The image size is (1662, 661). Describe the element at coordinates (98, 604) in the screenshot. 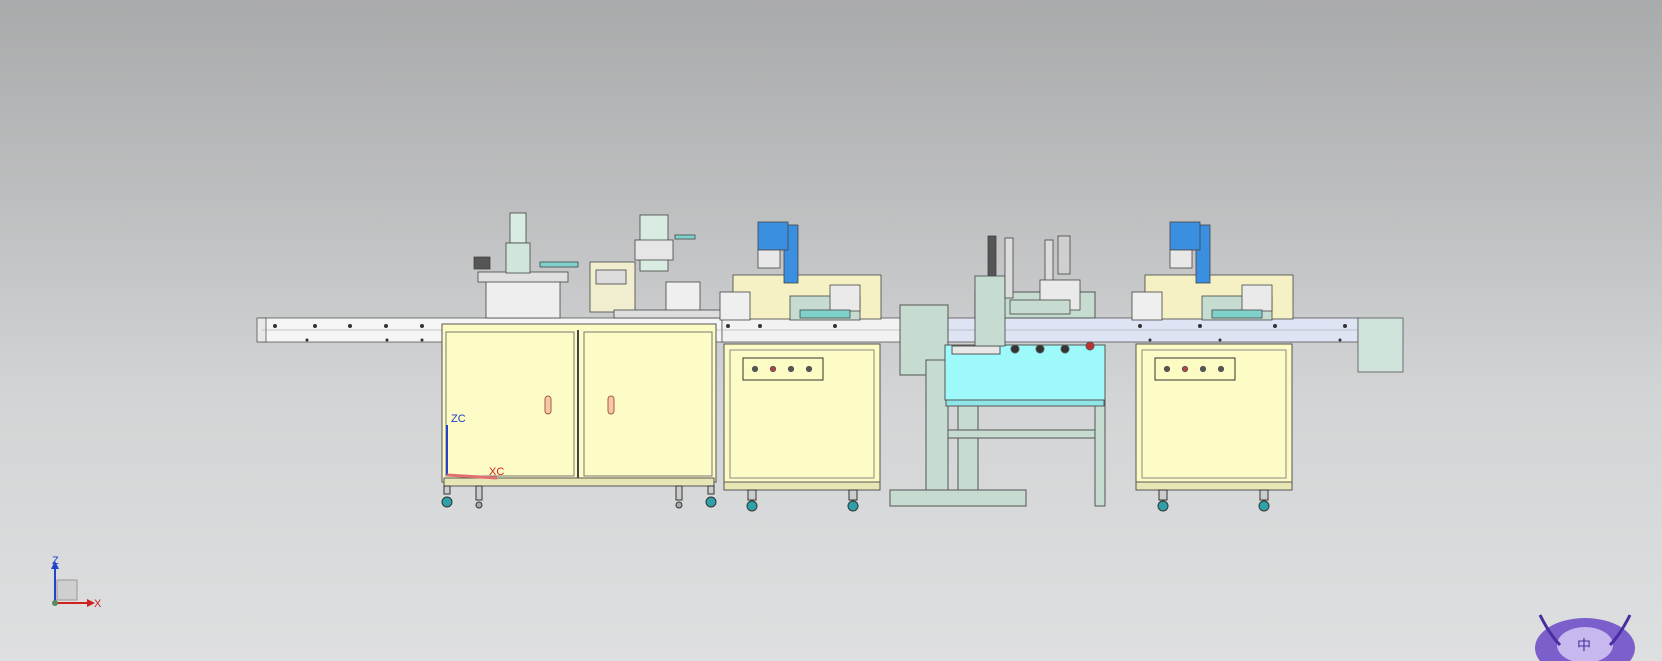

I see `triad-x-label: X` at that location.